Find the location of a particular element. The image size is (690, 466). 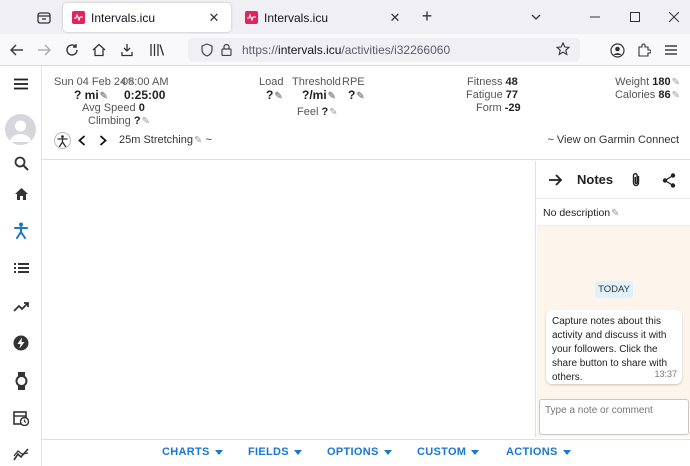

activity-name: 25m Stretching✎ ~ is located at coordinates (165, 140).